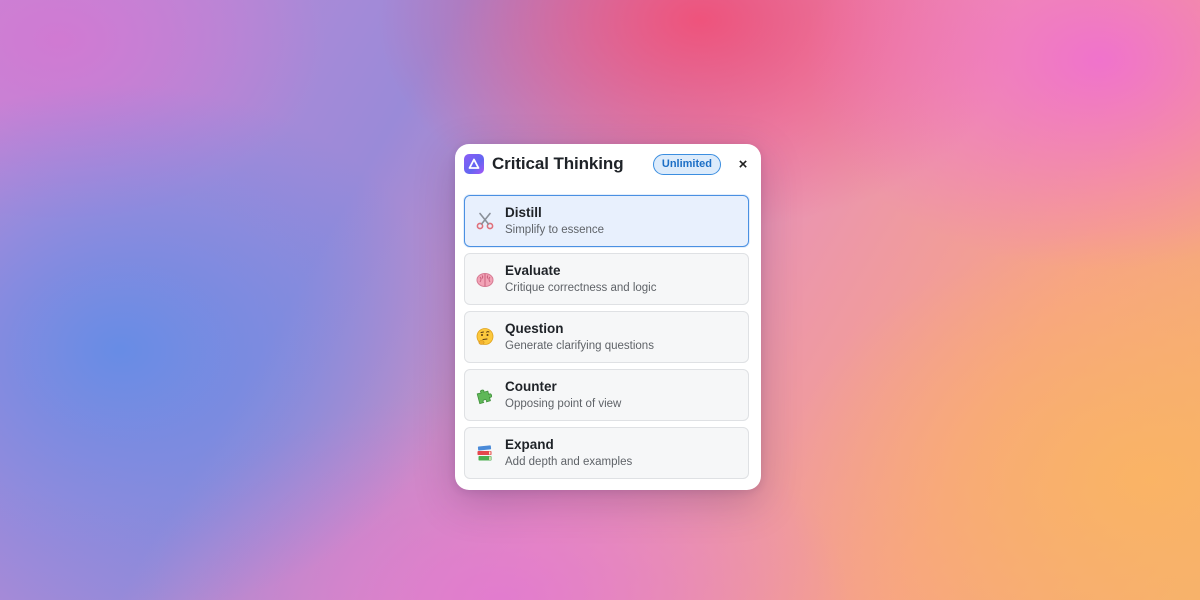 The height and width of the screenshot is (600, 1200). I want to click on option-title: Question, so click(534, 328).